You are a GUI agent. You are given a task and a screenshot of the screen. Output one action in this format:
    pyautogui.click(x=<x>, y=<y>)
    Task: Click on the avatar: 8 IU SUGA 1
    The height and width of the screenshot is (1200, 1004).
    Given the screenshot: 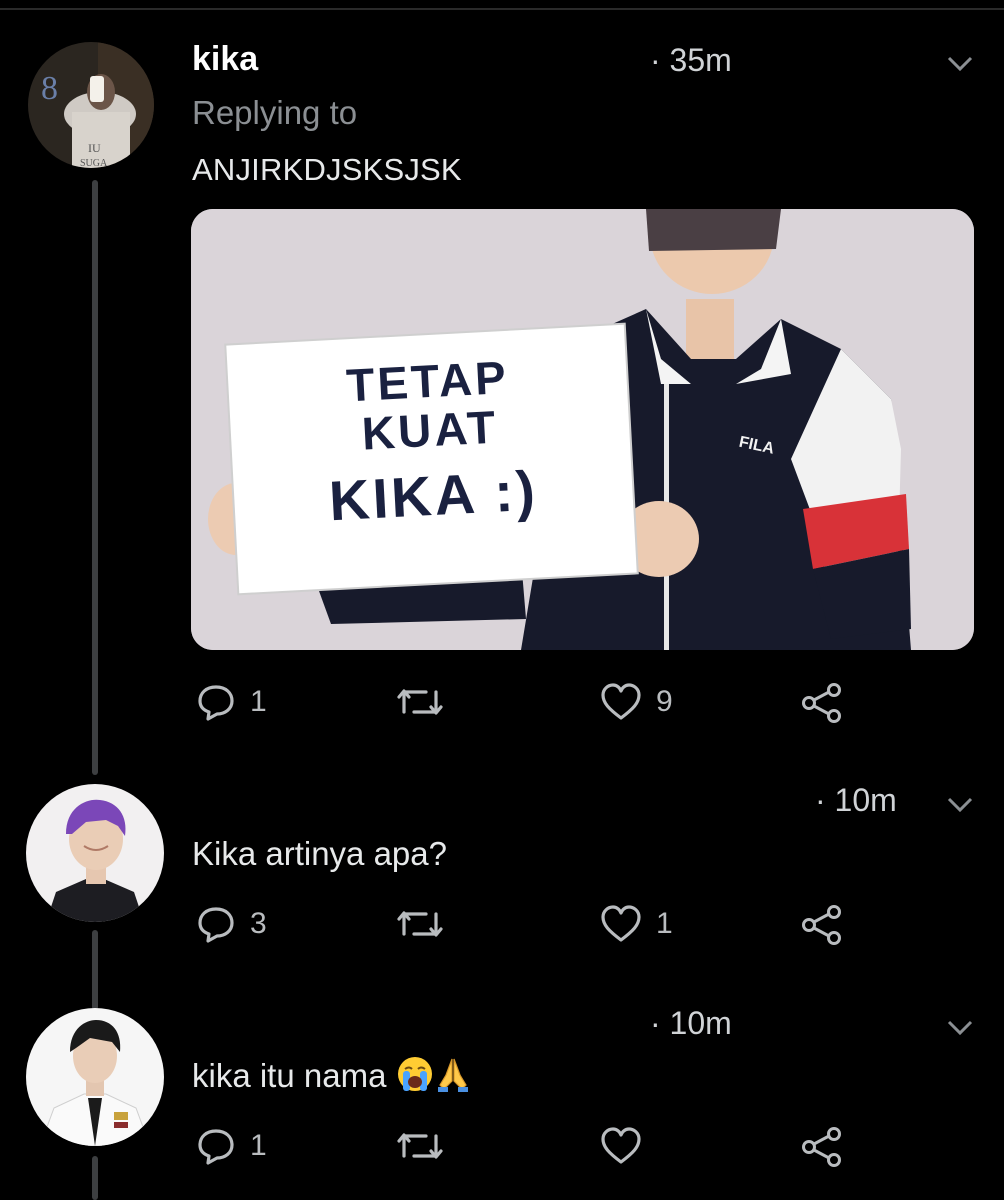 What is the action you would take?
    pyautogui.click(x=91, y=105)
    